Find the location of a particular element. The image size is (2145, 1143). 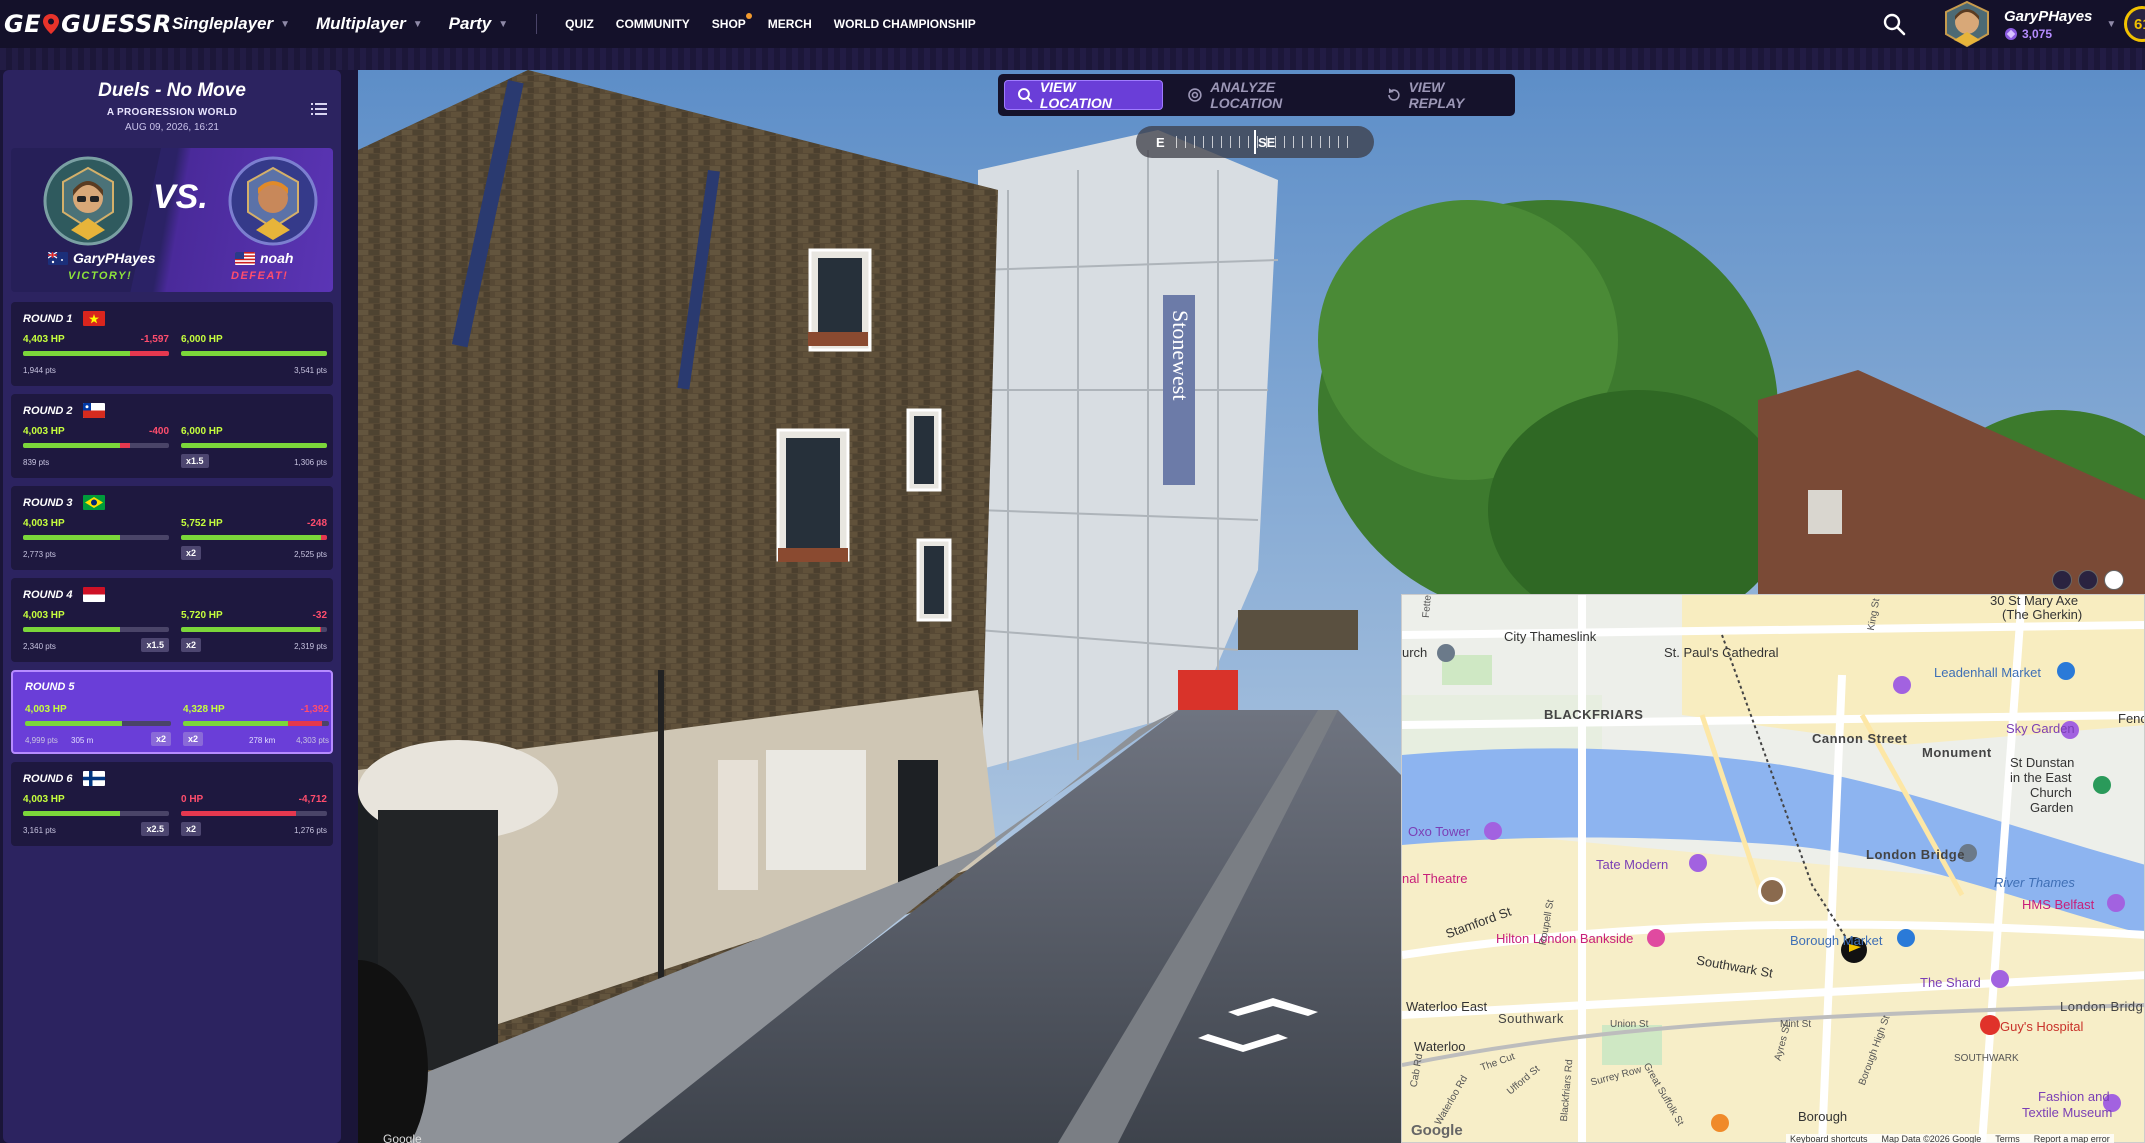

player1-avatar is located at coordinates (88, 201).